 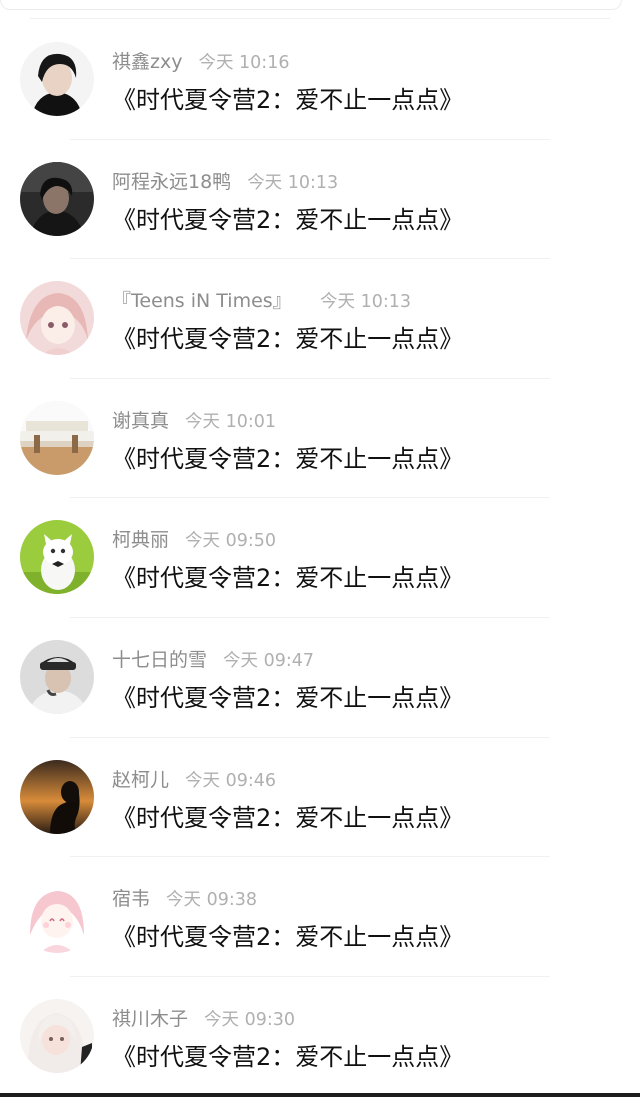 I want to click on comment-item: 祺川木子 今天 09:30 《时代夏令营2：爱不止一点点》, so click(x=320, y=1037).